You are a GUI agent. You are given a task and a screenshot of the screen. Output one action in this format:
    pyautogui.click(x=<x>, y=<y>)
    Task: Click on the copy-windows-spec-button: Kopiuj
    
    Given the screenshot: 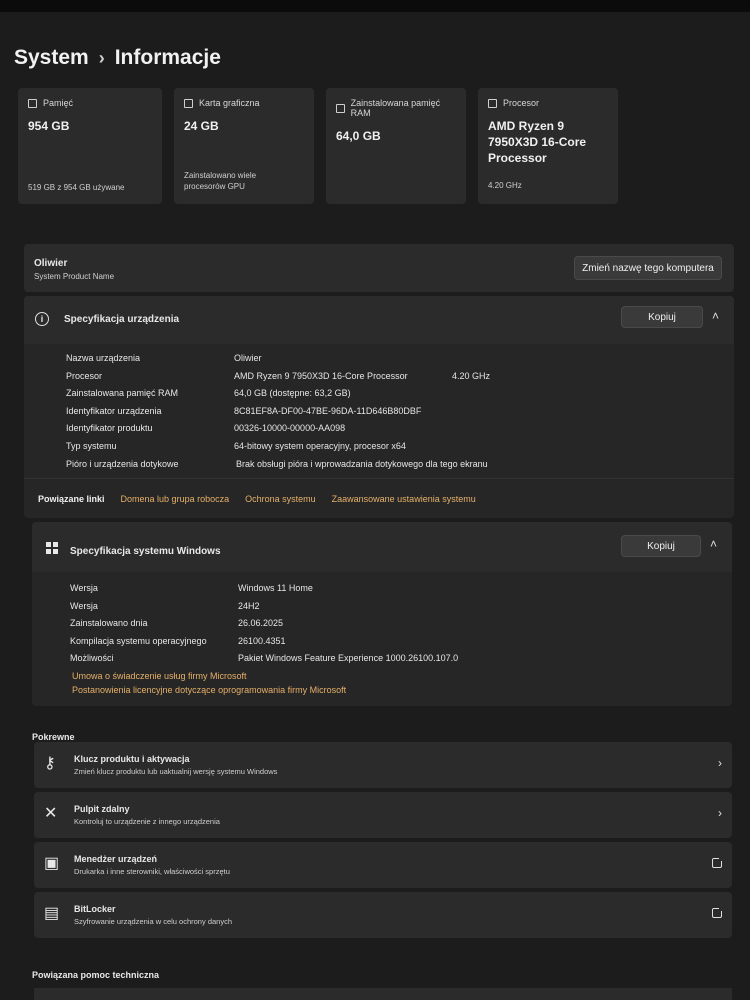 What is the action you would take?
    pyautogui.click(x=661, y=546)
    